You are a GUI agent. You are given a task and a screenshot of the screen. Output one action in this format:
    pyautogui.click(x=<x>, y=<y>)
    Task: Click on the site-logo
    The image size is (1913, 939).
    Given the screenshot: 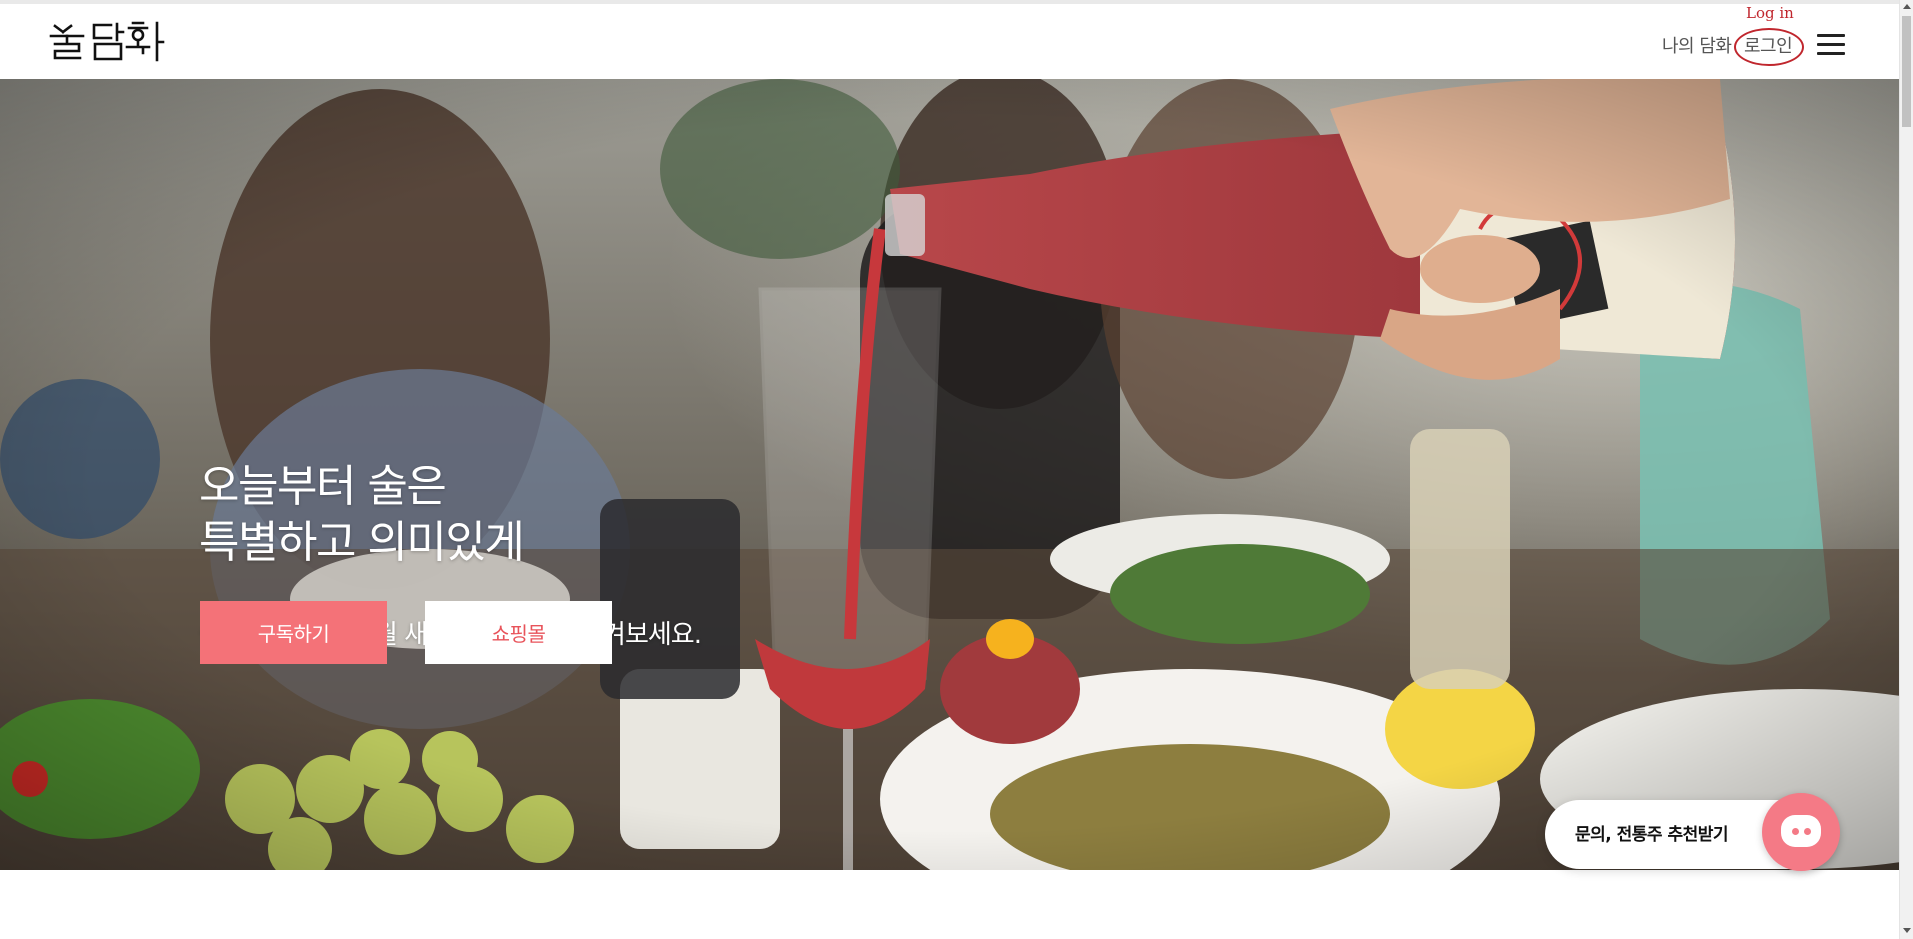 What is the action you would take?
    pyautogui.click(x=108, y=42)
    